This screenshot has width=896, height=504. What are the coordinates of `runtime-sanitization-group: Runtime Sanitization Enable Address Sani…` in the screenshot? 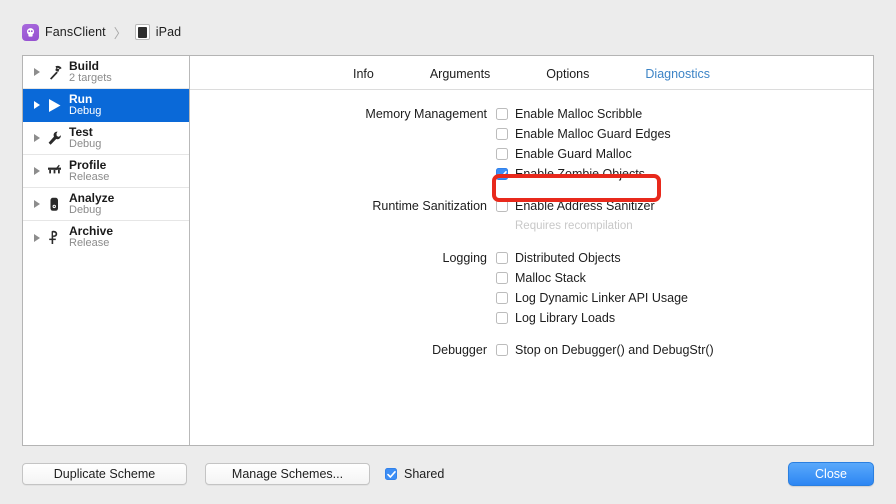 It's located at (531, 206).